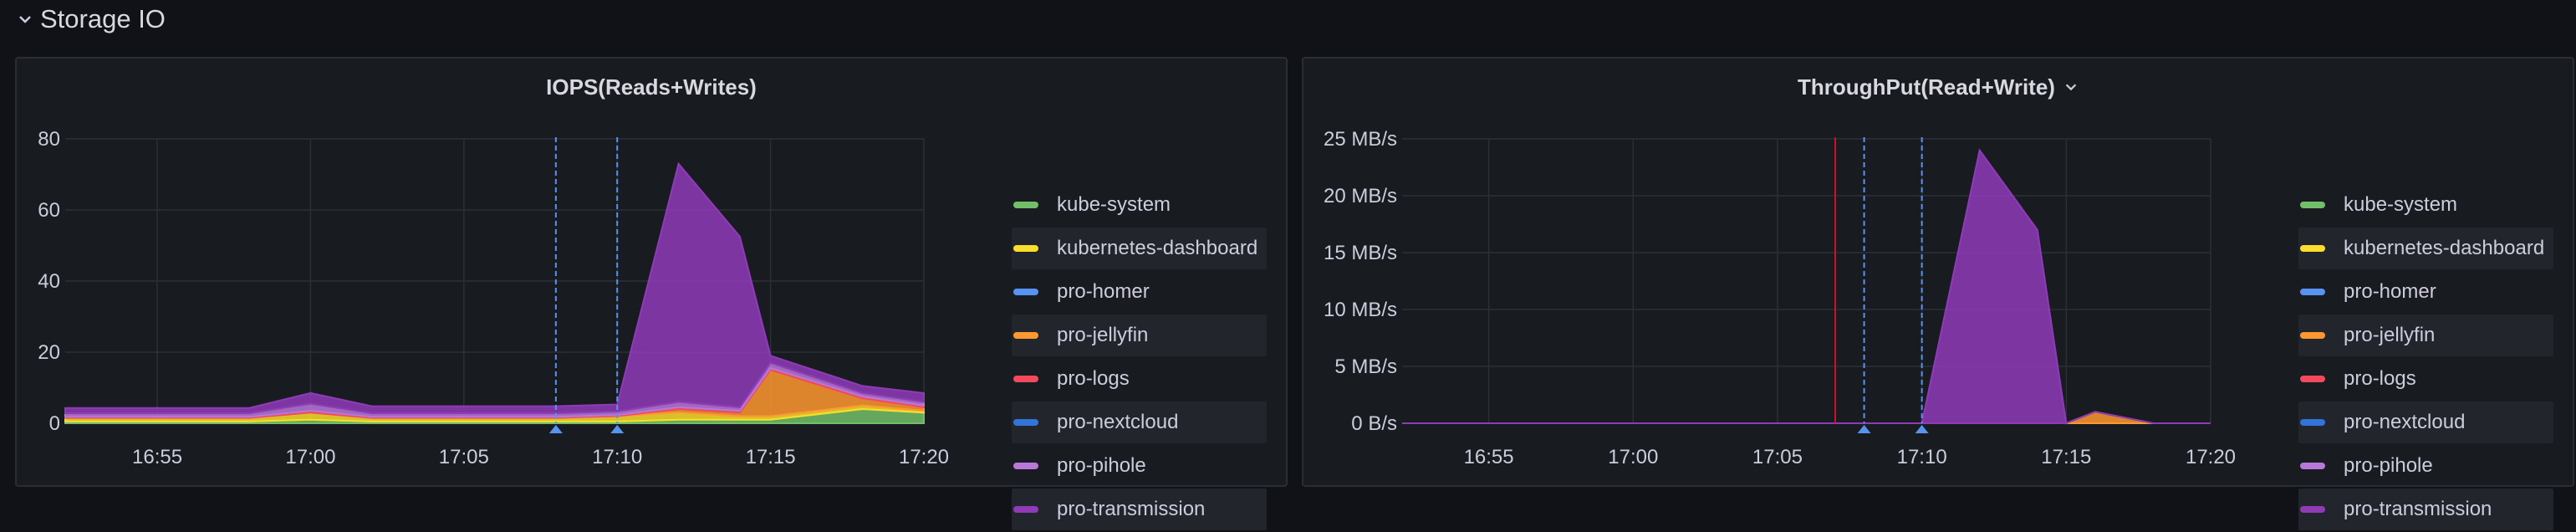  What do you see at coordinates (1361, 196) in the screenshot?
I see `y-tick-label: 20 MB/s` at bounding box center [1361, 196].